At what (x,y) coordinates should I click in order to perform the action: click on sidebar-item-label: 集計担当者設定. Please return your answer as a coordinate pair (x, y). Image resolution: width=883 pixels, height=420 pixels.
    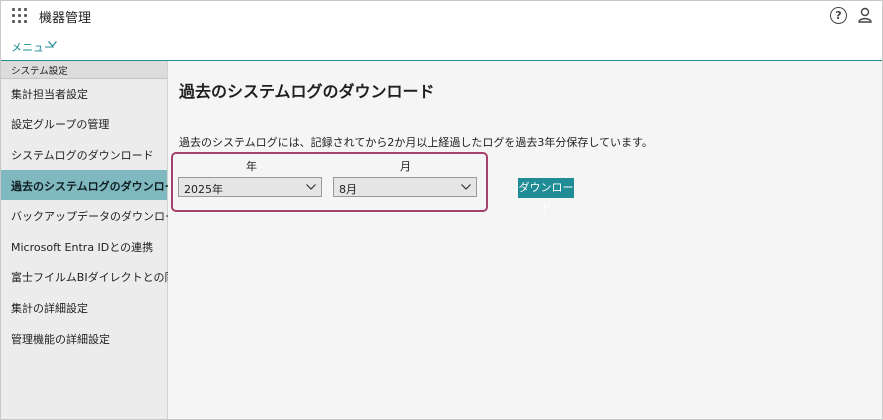
    Looking at the image, I should click on (49, 94).